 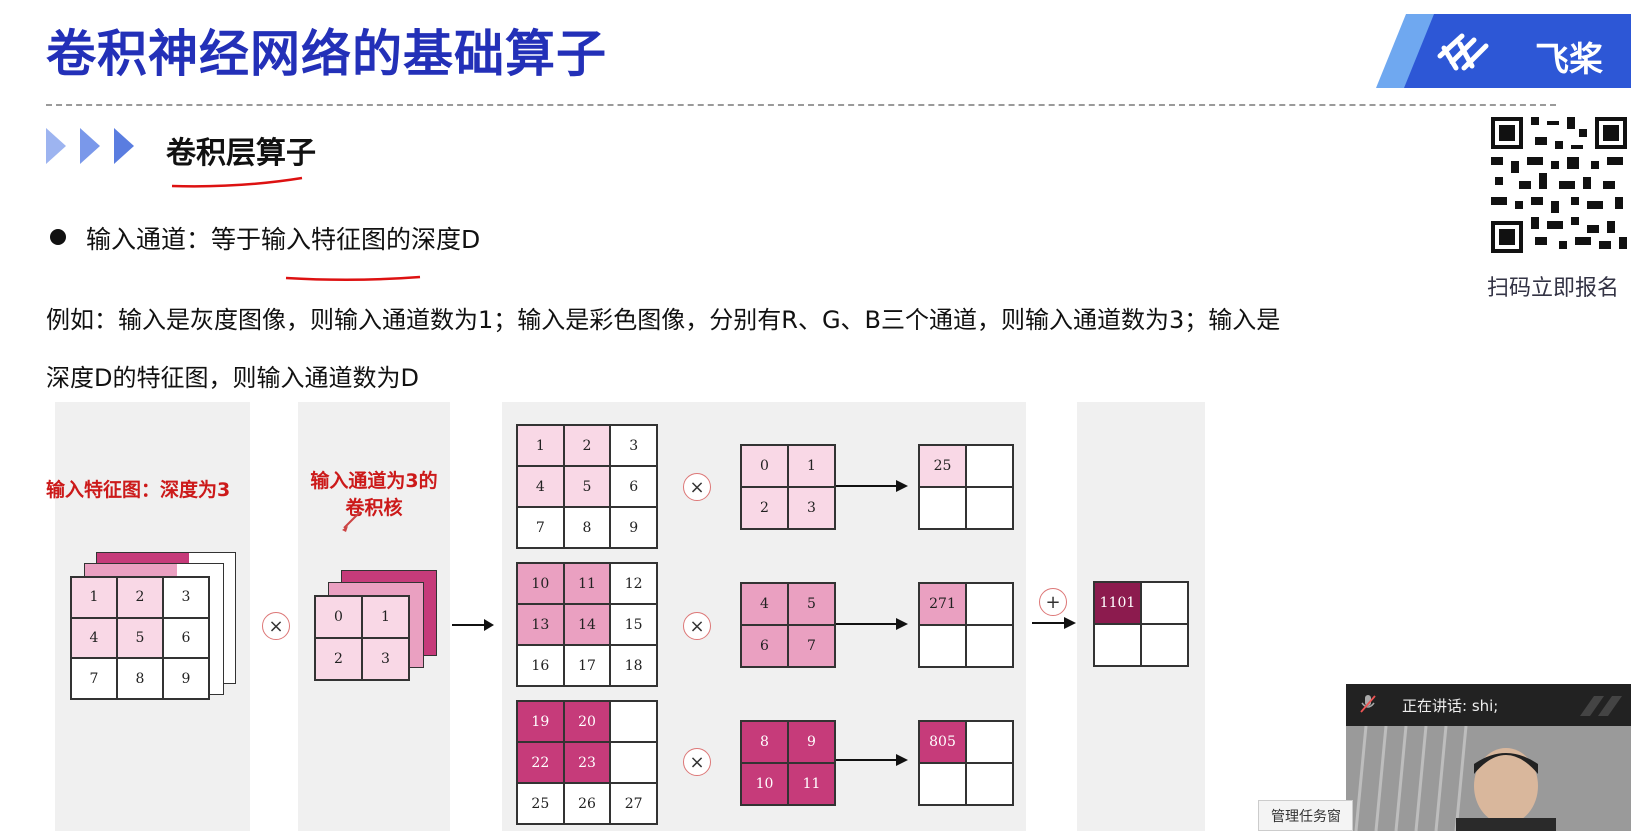 What do you see at coordinates (1463, 52) in the screenshot?
I see `paddle-logo-icon` at bounding box center [1463, 52].